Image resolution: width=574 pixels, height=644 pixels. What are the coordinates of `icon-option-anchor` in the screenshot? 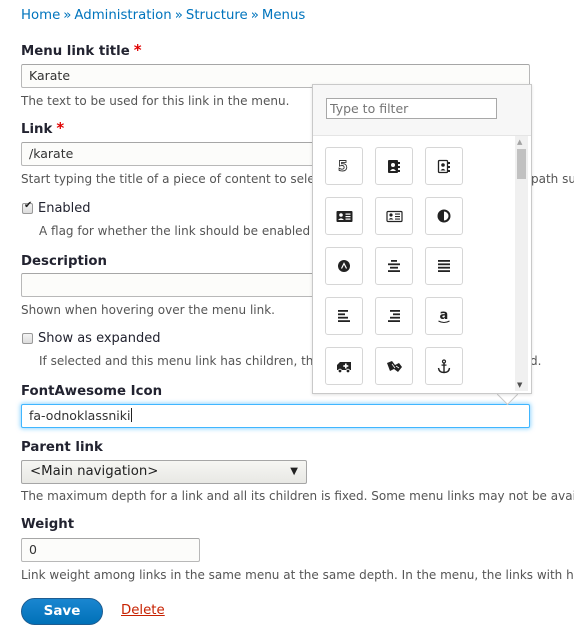 It's located at (444, 366).